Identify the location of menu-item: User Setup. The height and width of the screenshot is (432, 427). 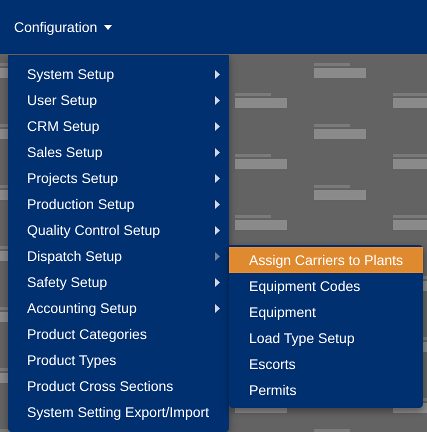
(62, 100).